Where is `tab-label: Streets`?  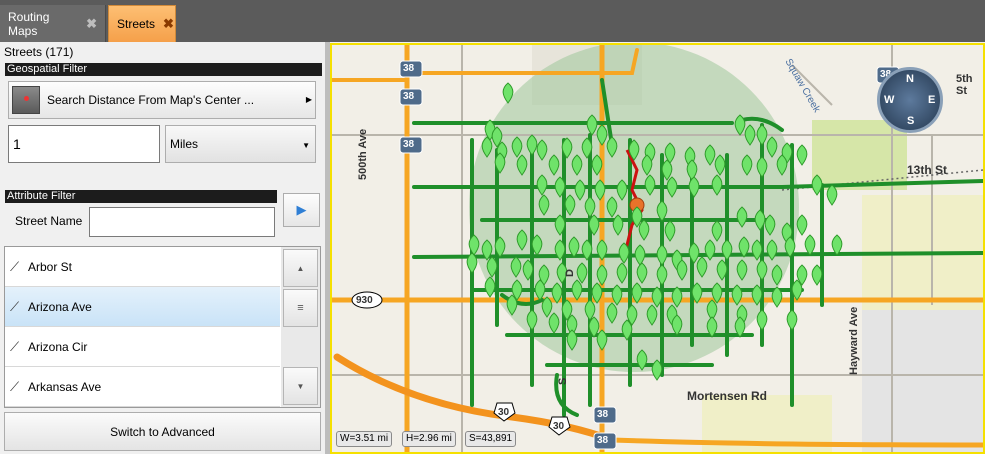
tab-label: Streets is located at coordinates (136, 24).